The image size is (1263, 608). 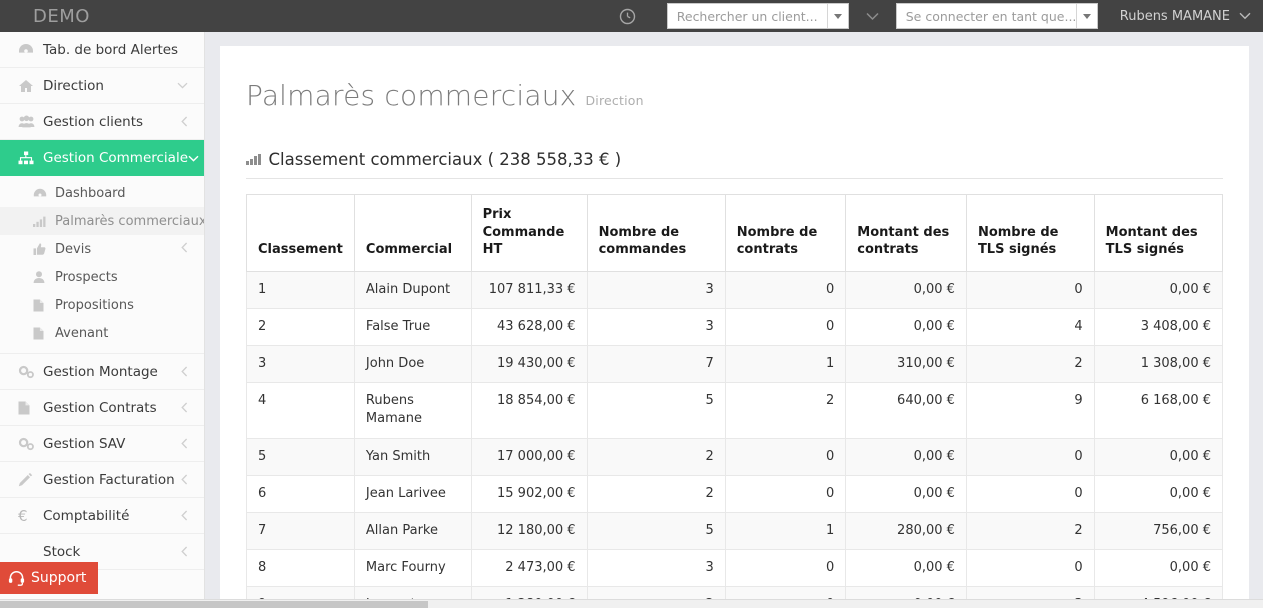 I want to click on sidebar-item-avenant: Avenant, so click(x=102, y=333).